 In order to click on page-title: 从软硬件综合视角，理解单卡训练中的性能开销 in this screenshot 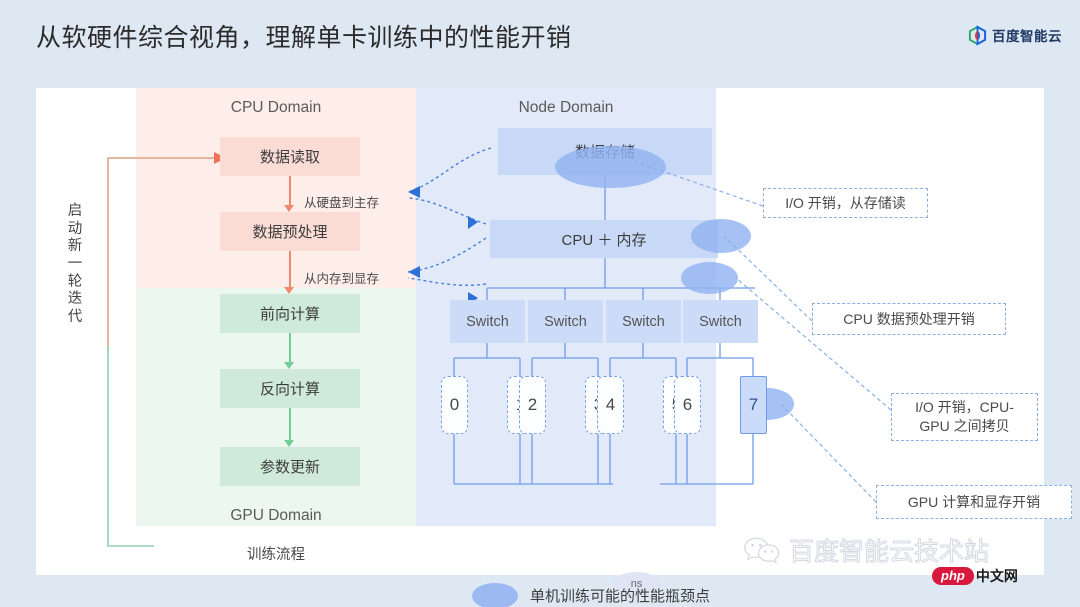, I will do `click(304, 38)`.